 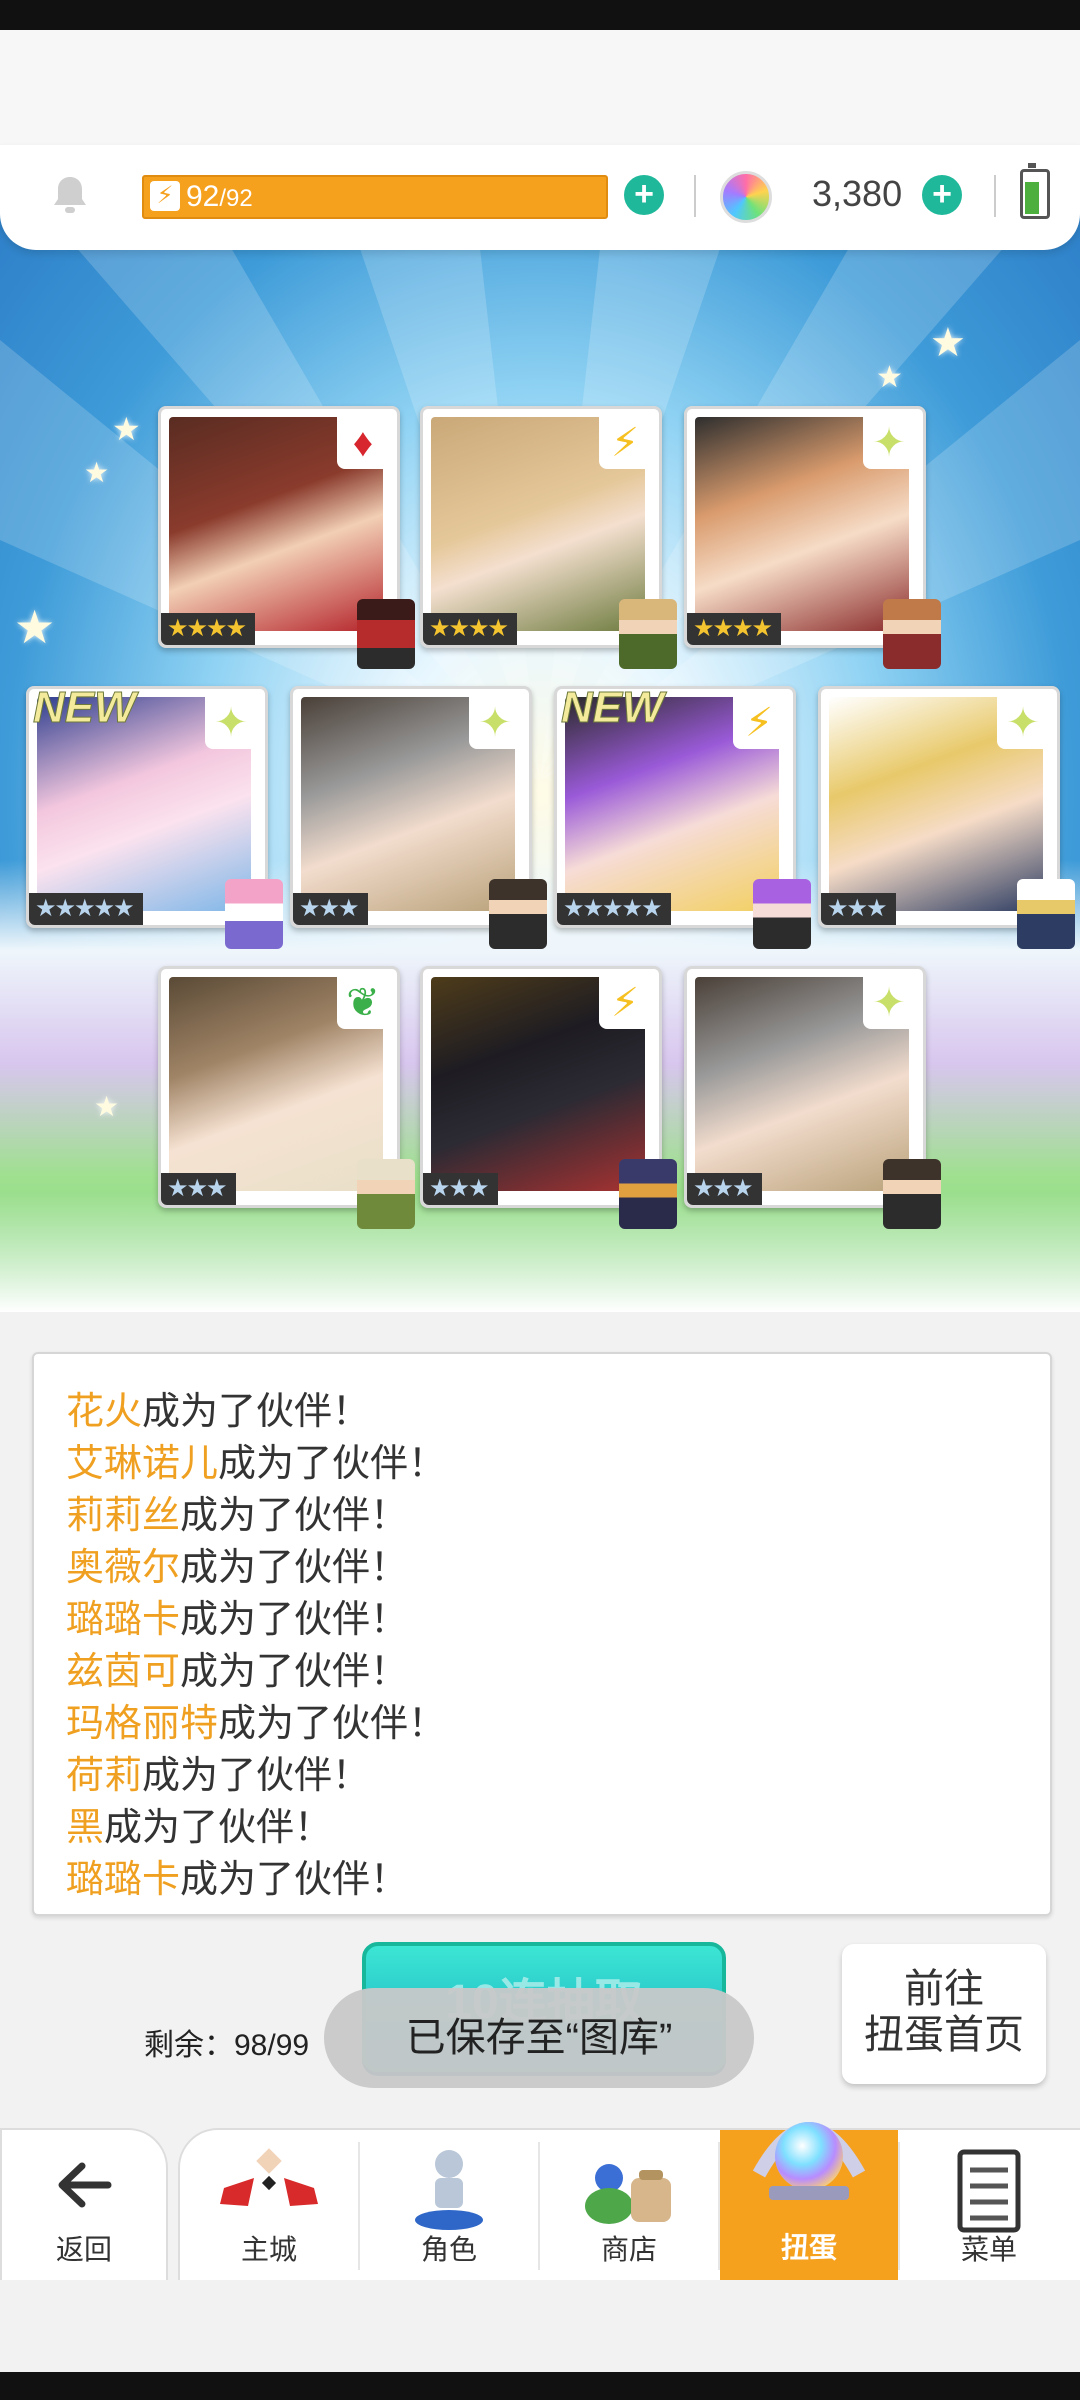 I want to click on log-line: 莉莉丝成为了伙伴！, so click(x=237, y=1516).